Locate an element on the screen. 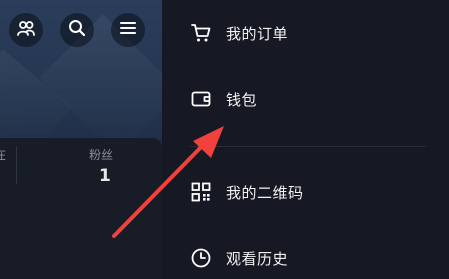 This screenshot has height=279, width=449. drawer-item-label: 观看历史 is located at coordinates (257, 259).